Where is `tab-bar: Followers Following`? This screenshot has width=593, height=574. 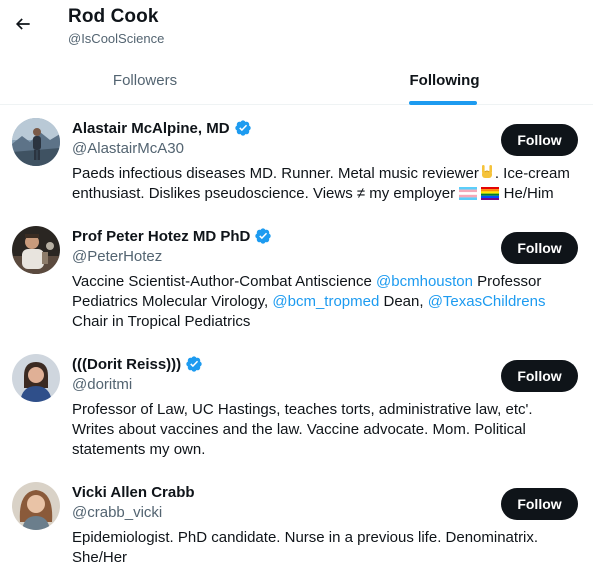
tab-bar: Followers Following is located at coordinates (296, 80).